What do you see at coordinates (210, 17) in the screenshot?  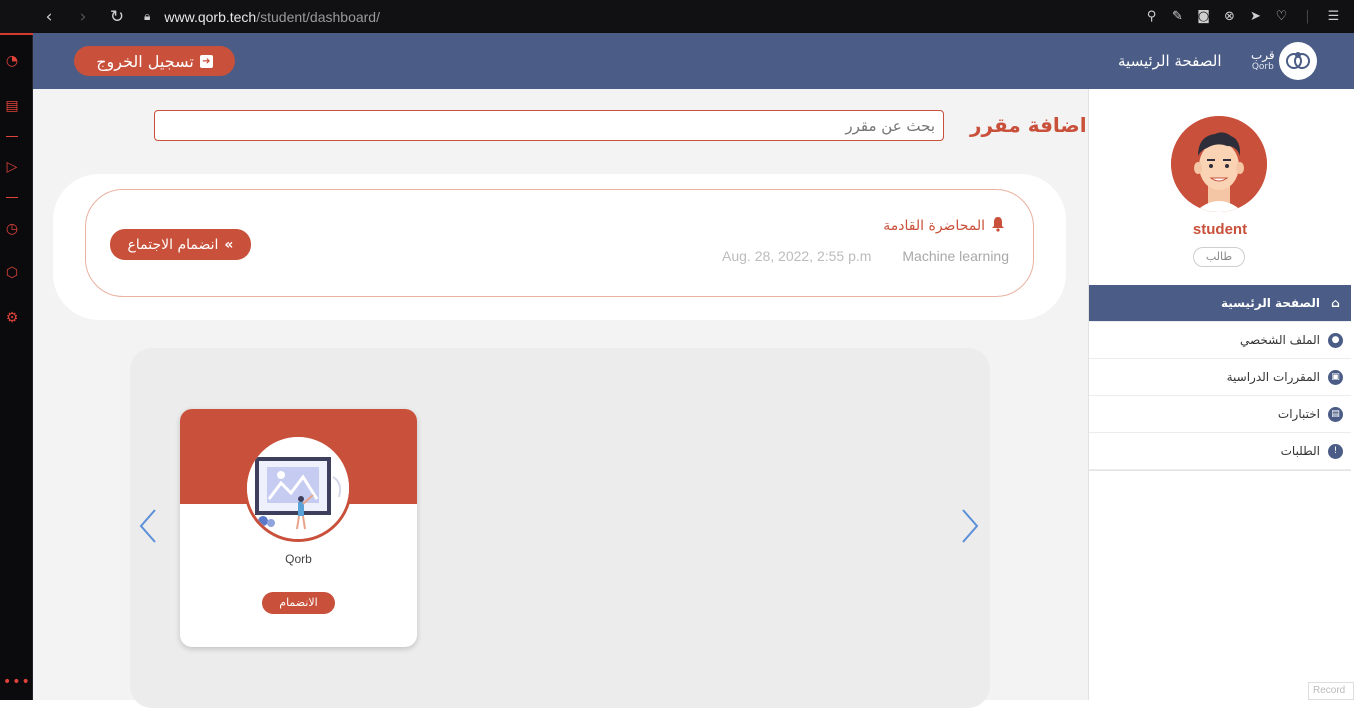 I see `url-domain: www.qorb.tech` at bounding box center [210, 17].